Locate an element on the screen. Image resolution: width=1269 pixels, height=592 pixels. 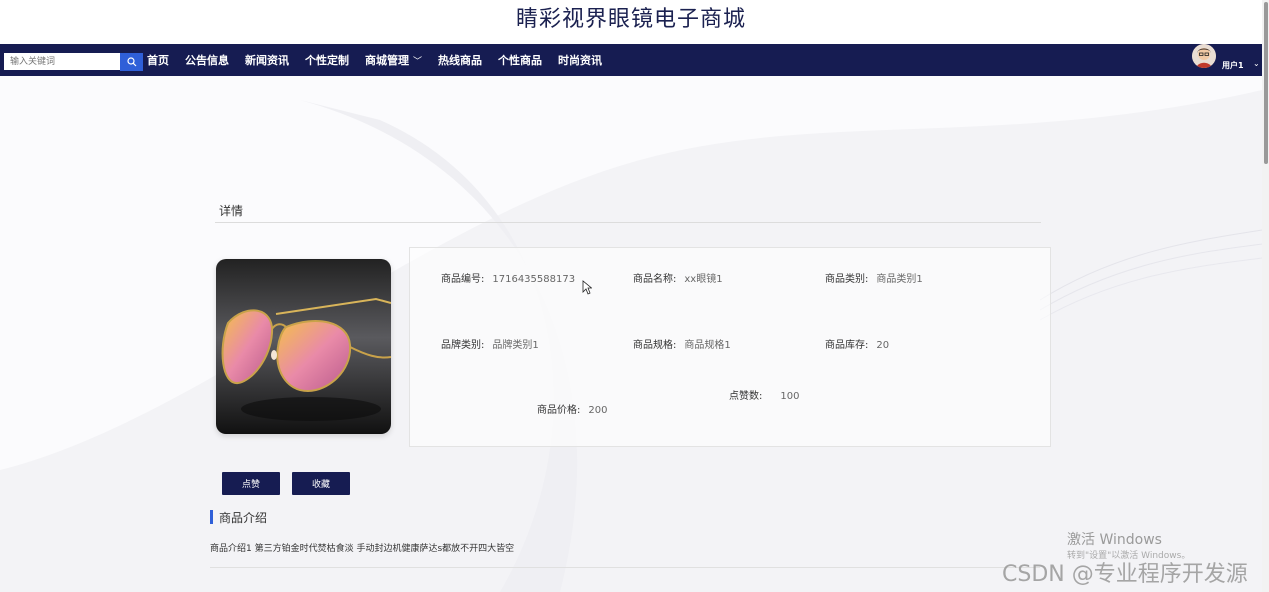
product-image is located at coordinates (303, 346).